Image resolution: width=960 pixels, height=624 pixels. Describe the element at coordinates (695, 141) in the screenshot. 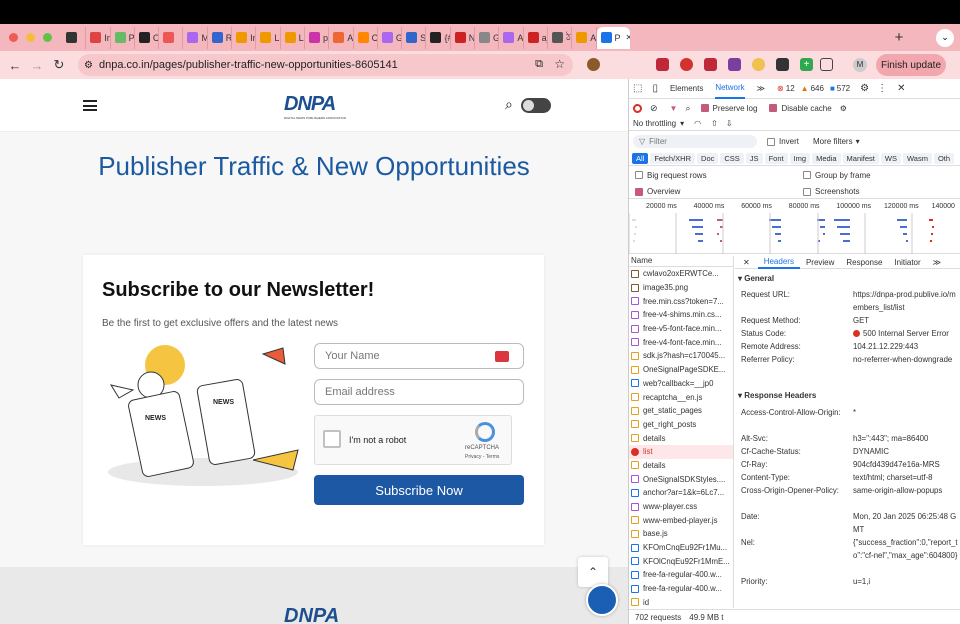

I see `network-filter-input: ▽ Filter` at that location.